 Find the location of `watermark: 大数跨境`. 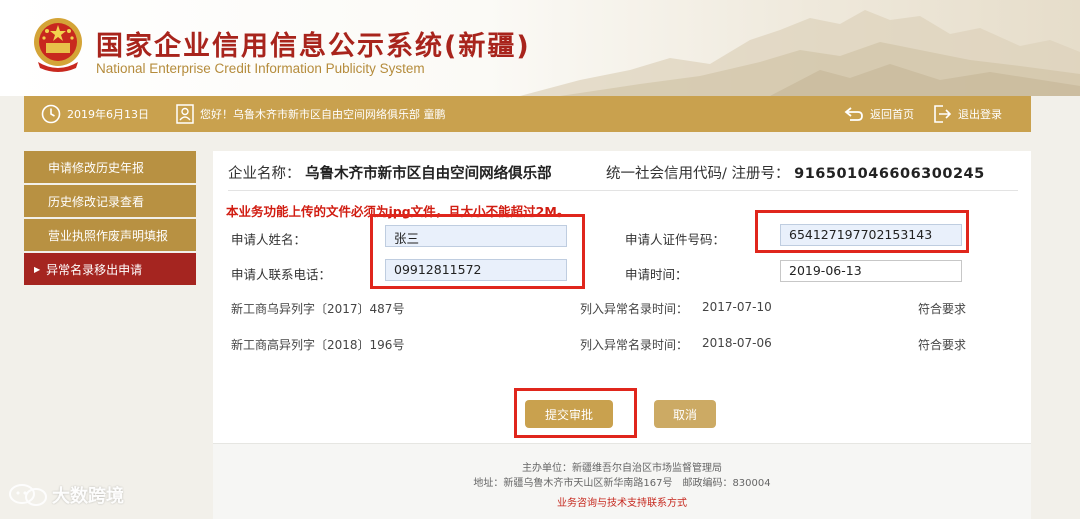

watermark: 大数跨境 is located at coordinates (66, 495).